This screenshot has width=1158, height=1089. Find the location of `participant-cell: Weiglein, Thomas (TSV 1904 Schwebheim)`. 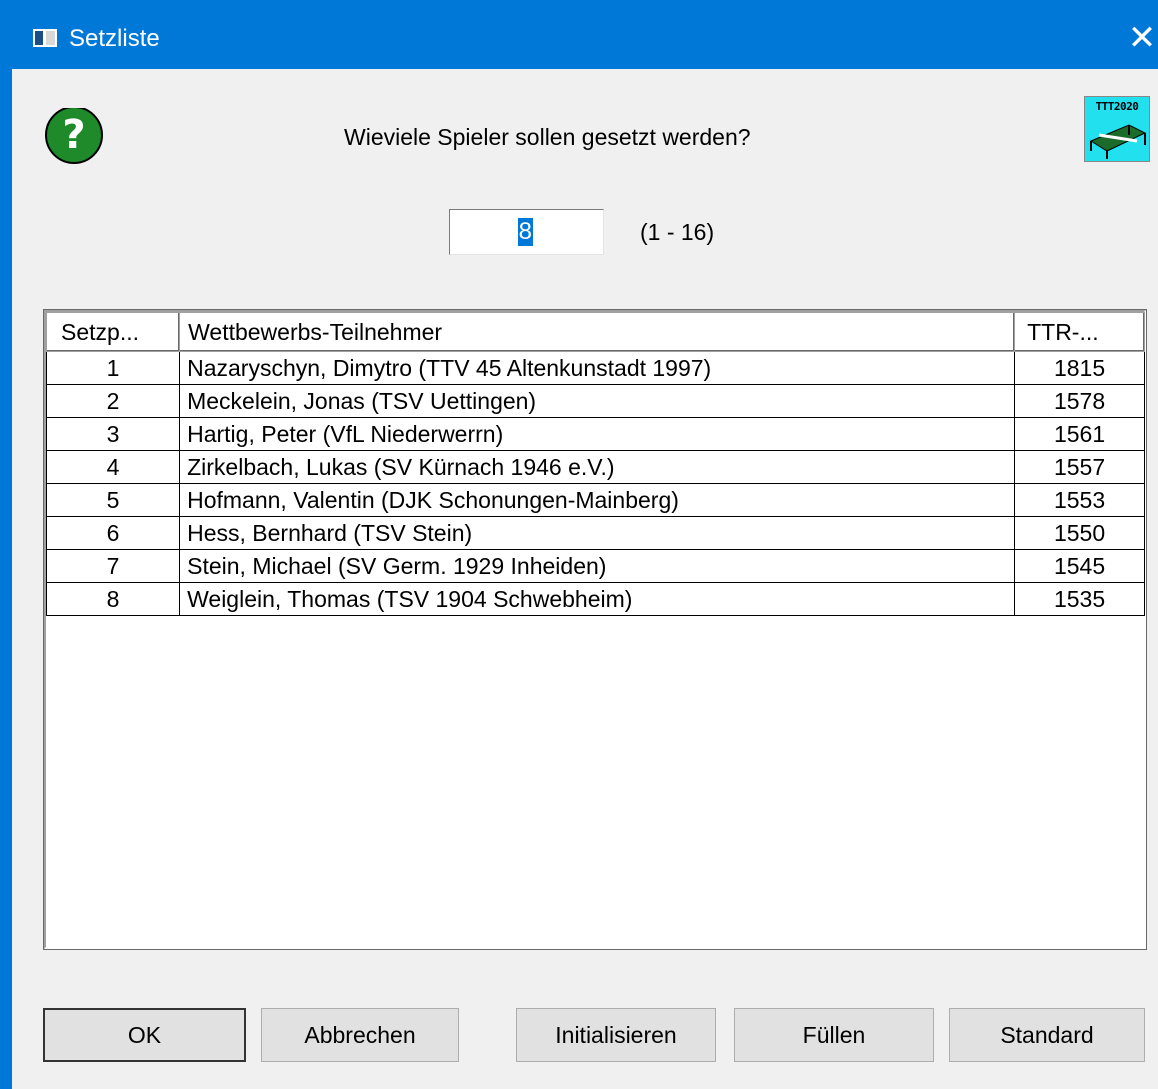

participant-cell: Weiglein, Thomas (TSV 1904 Schwebheim) is located at coordinates (597, 599).